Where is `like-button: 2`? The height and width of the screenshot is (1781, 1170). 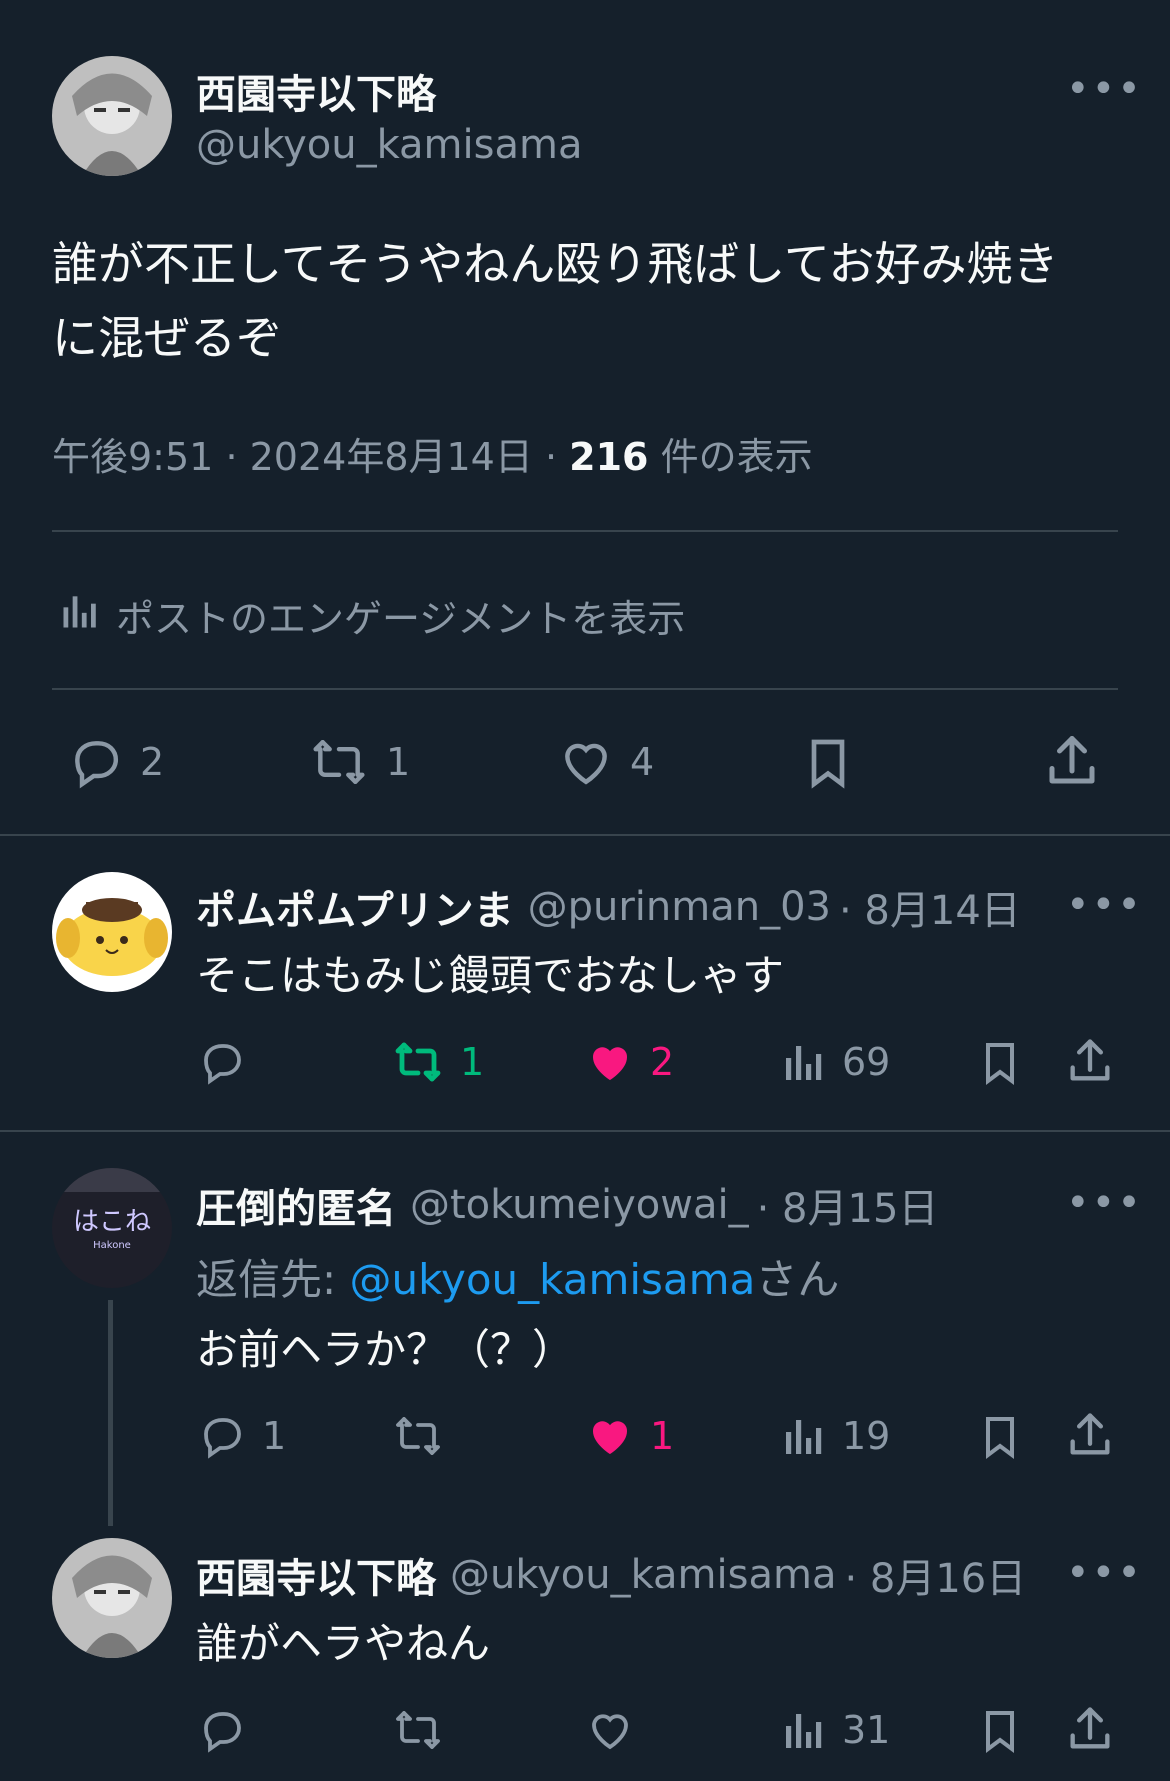
like-button: 2 is located at coordinates (629, 1062).